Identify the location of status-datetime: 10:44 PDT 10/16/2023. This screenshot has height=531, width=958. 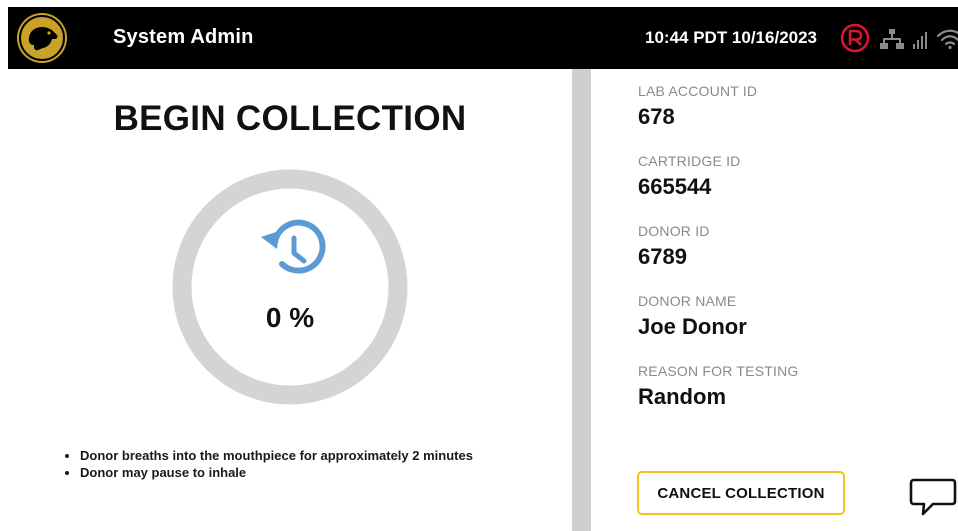
(731, 37).